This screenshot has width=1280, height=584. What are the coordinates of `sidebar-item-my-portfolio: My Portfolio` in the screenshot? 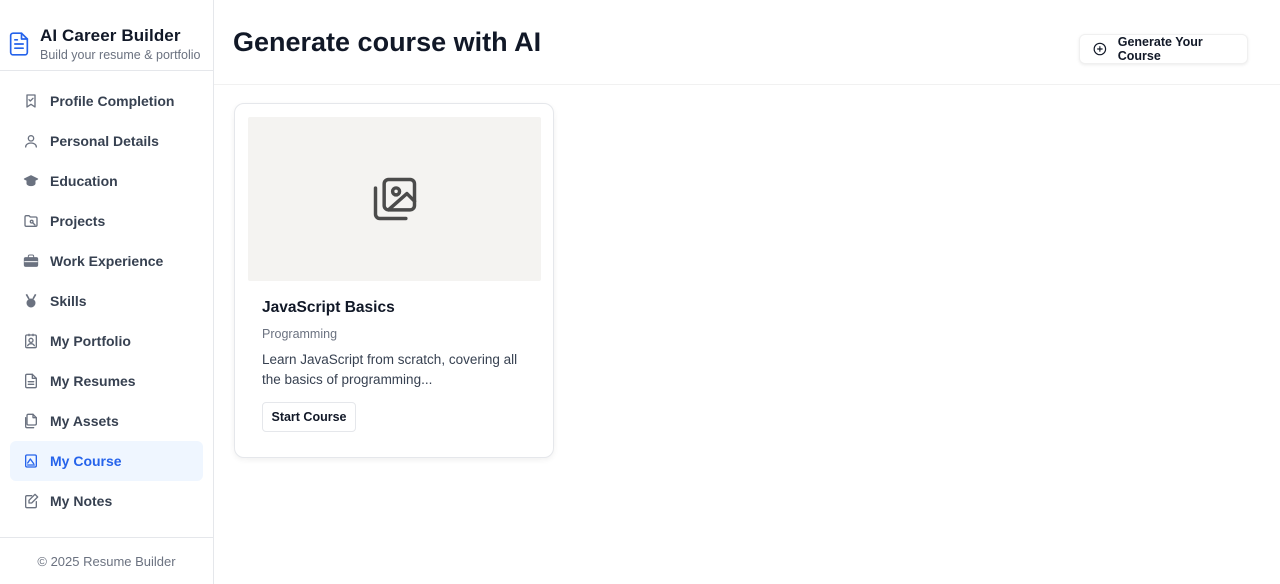 It's located at (106, 341).